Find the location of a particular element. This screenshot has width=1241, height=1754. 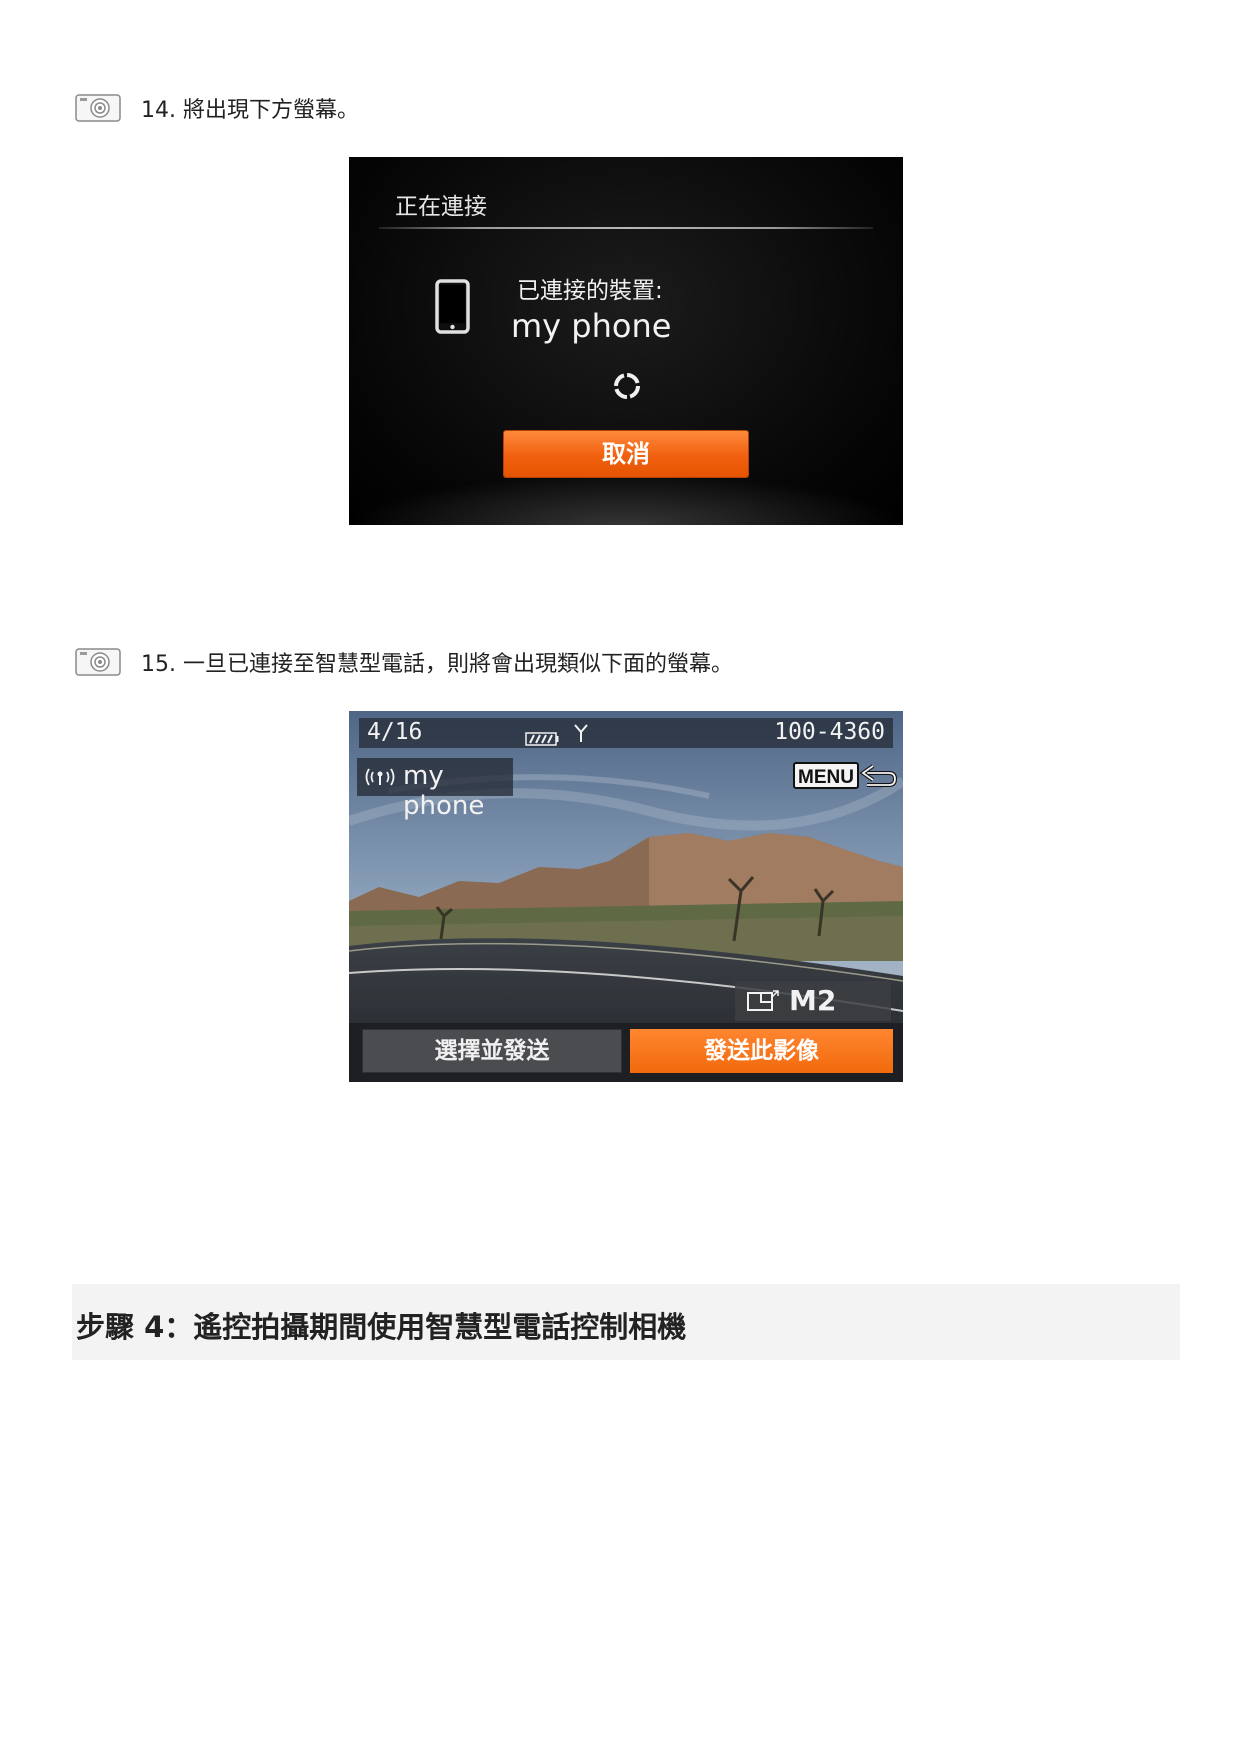

step-14: 14. 將出現下方螢幕。 is located at coordinates (217, 108).